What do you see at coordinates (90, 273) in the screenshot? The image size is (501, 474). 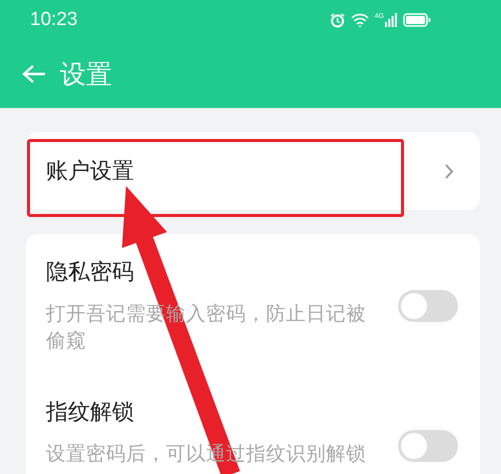 I see `setting-title: 隐私密码` at bounding box center [90, 273].